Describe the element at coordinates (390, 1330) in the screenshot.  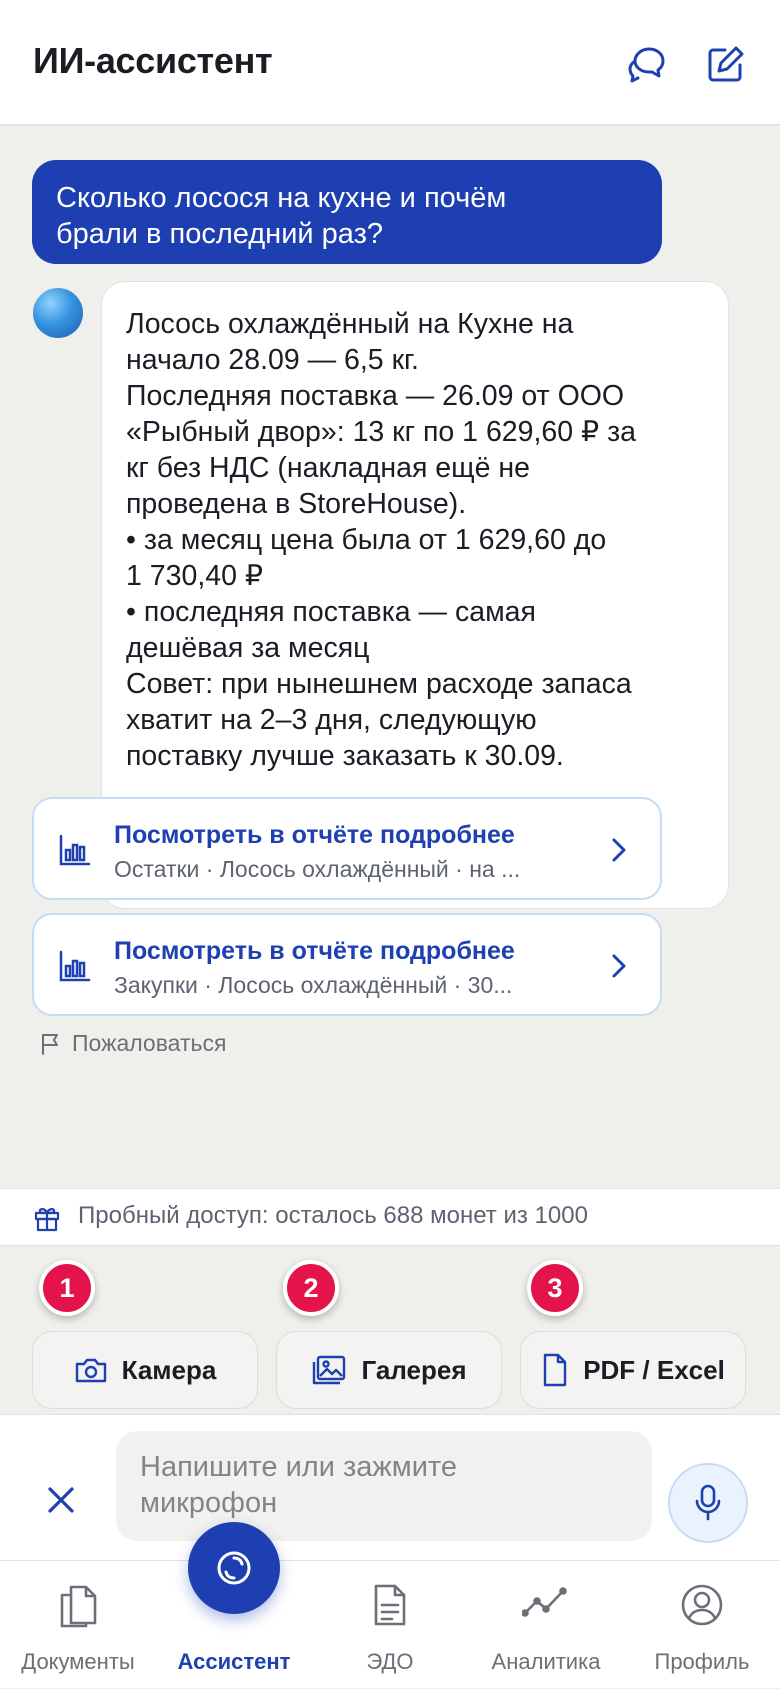
I see `attachment-panel: 1 2 3 Камера Галерея PDF / Excel` at that location.